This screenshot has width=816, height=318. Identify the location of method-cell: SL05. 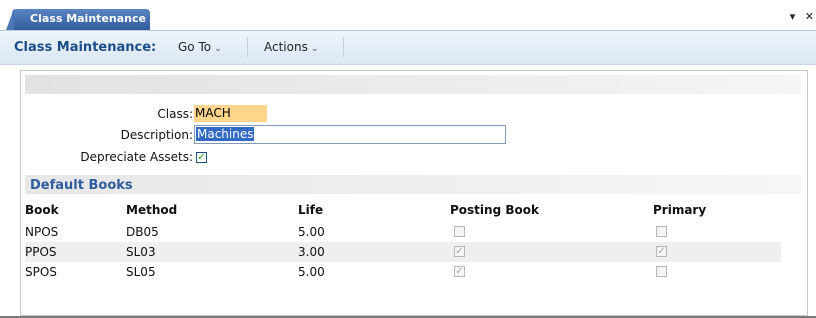
(141, 272).